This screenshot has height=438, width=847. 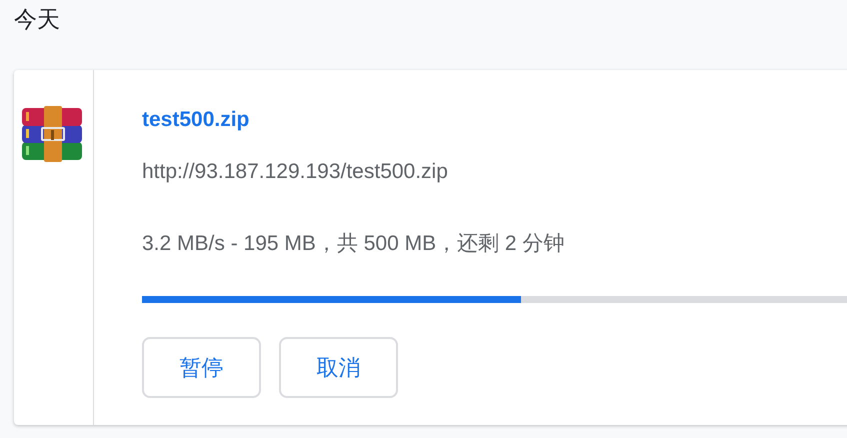 I want to click on archive-icon, so click(x=52, y=134).